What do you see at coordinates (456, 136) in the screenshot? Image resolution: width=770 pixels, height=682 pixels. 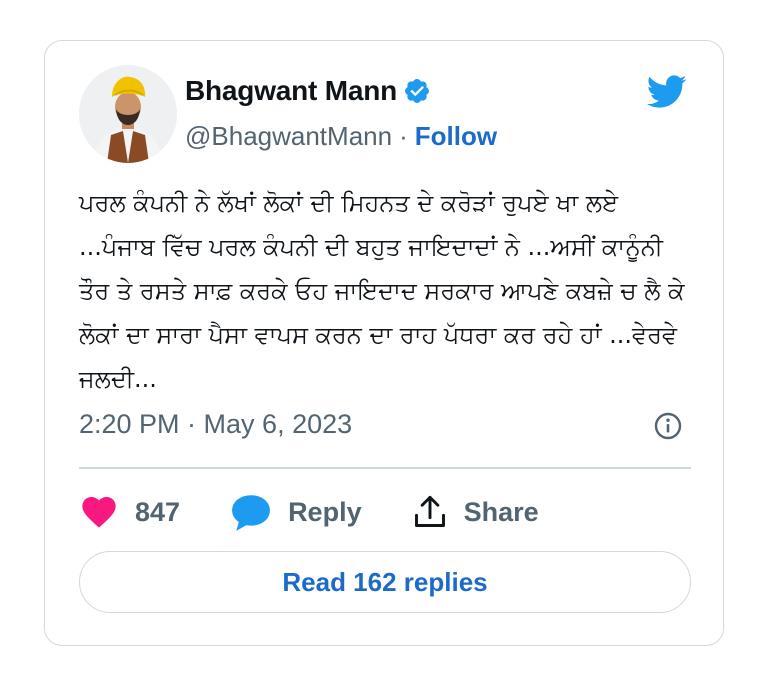 I see `follow-button: Follow` at bounding box center [456, 136].